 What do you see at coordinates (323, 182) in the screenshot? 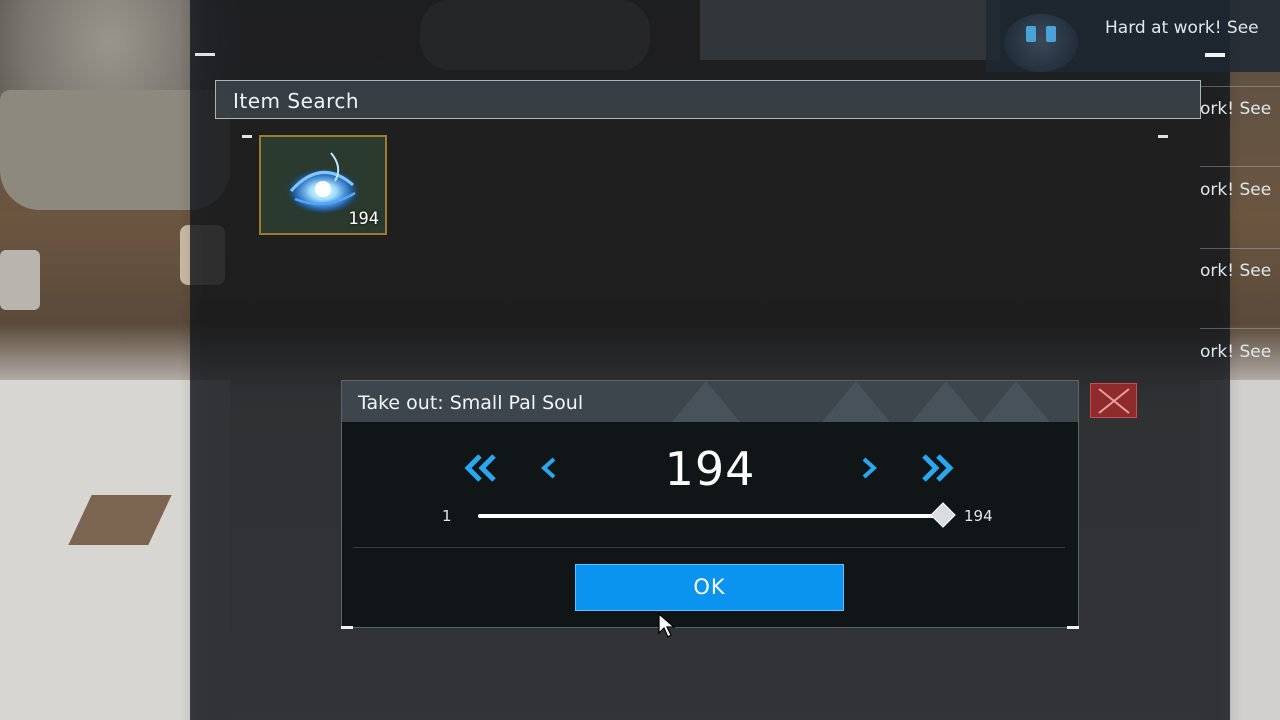
I see `pal-soul-icon` at bounding box center [323, 182].